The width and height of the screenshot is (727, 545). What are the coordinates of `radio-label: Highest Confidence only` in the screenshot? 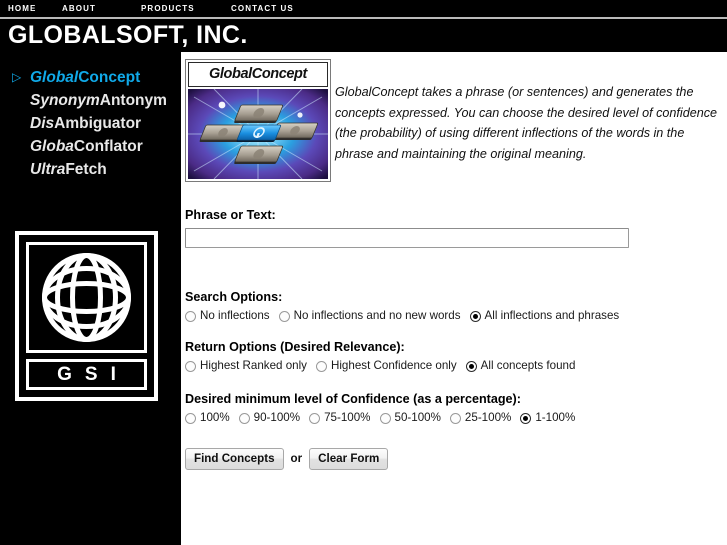 It's located at (393, 365).